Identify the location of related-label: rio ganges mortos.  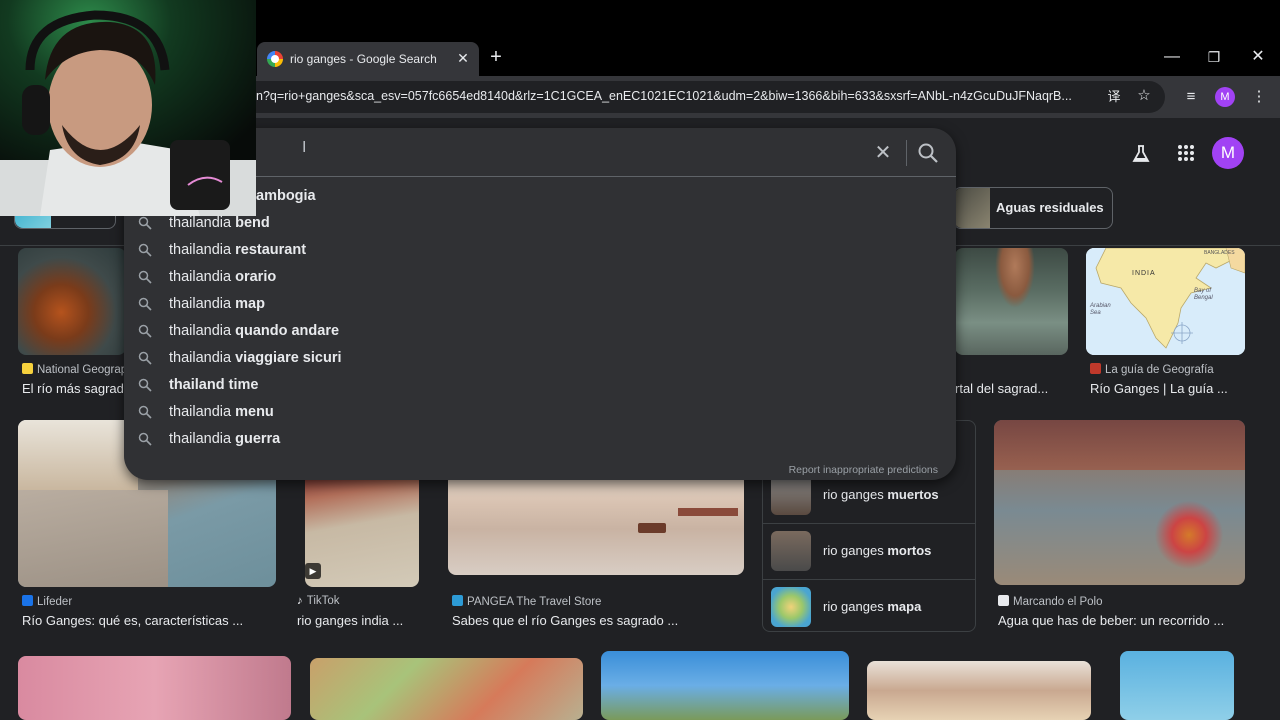
(877, 550).